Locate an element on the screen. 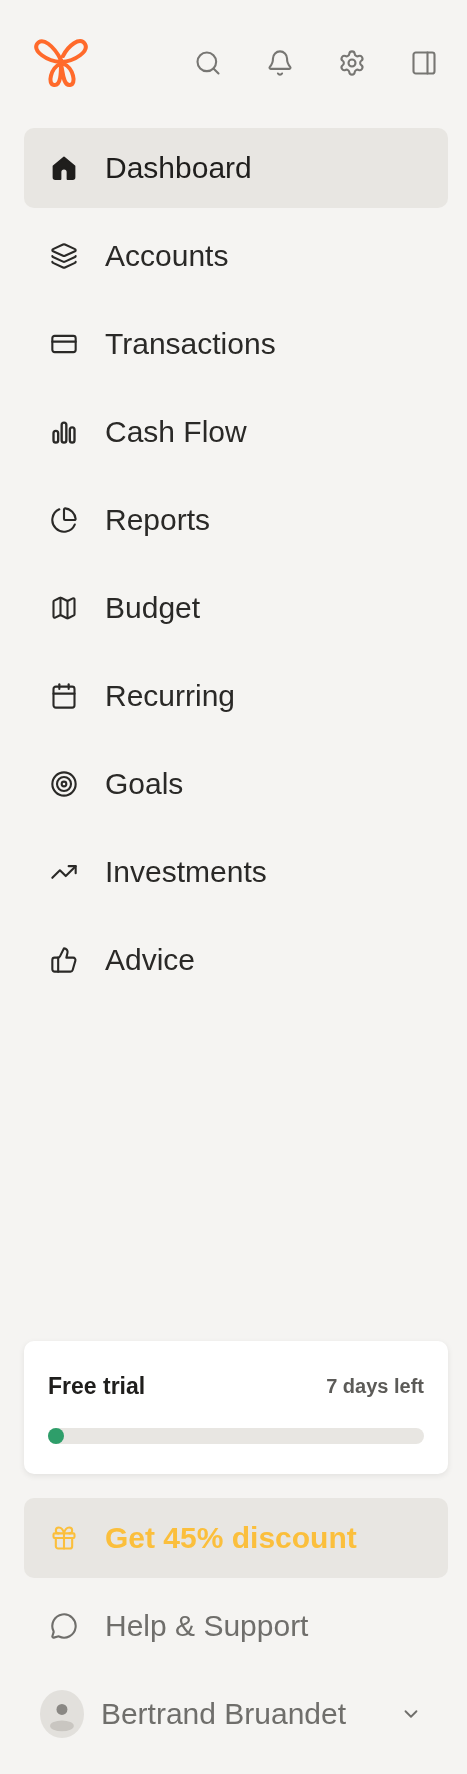 The width and height of the screenshot is (467, 1774). gear-button is located at coordinates (352, 63).